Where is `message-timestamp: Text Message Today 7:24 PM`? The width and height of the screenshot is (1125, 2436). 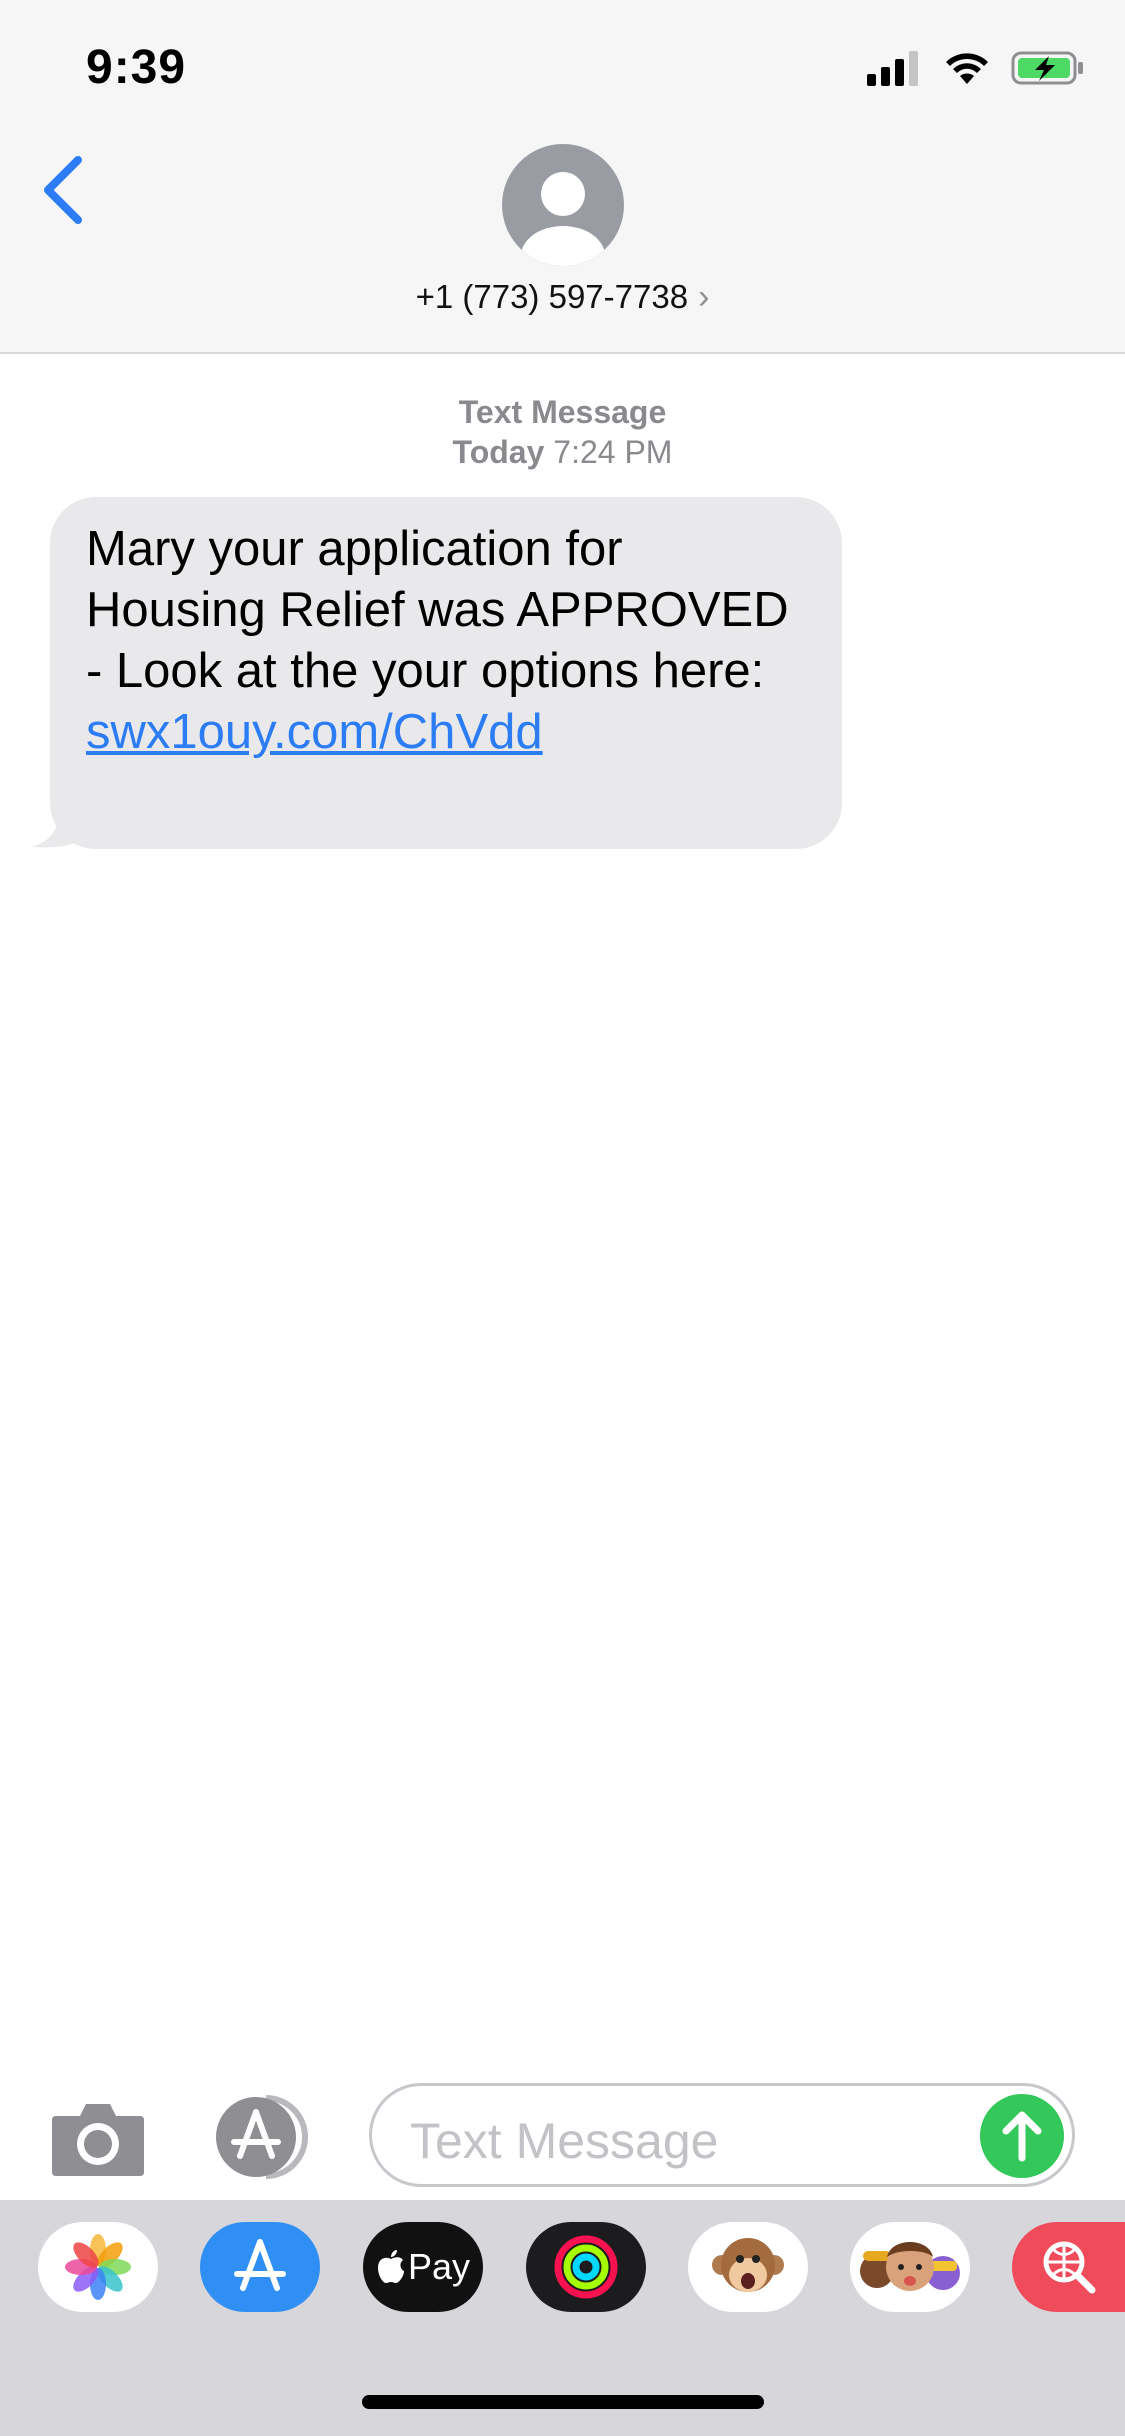 message-timestamp: Text Message Today 7:24 PM is located at coordinates (562, 432).